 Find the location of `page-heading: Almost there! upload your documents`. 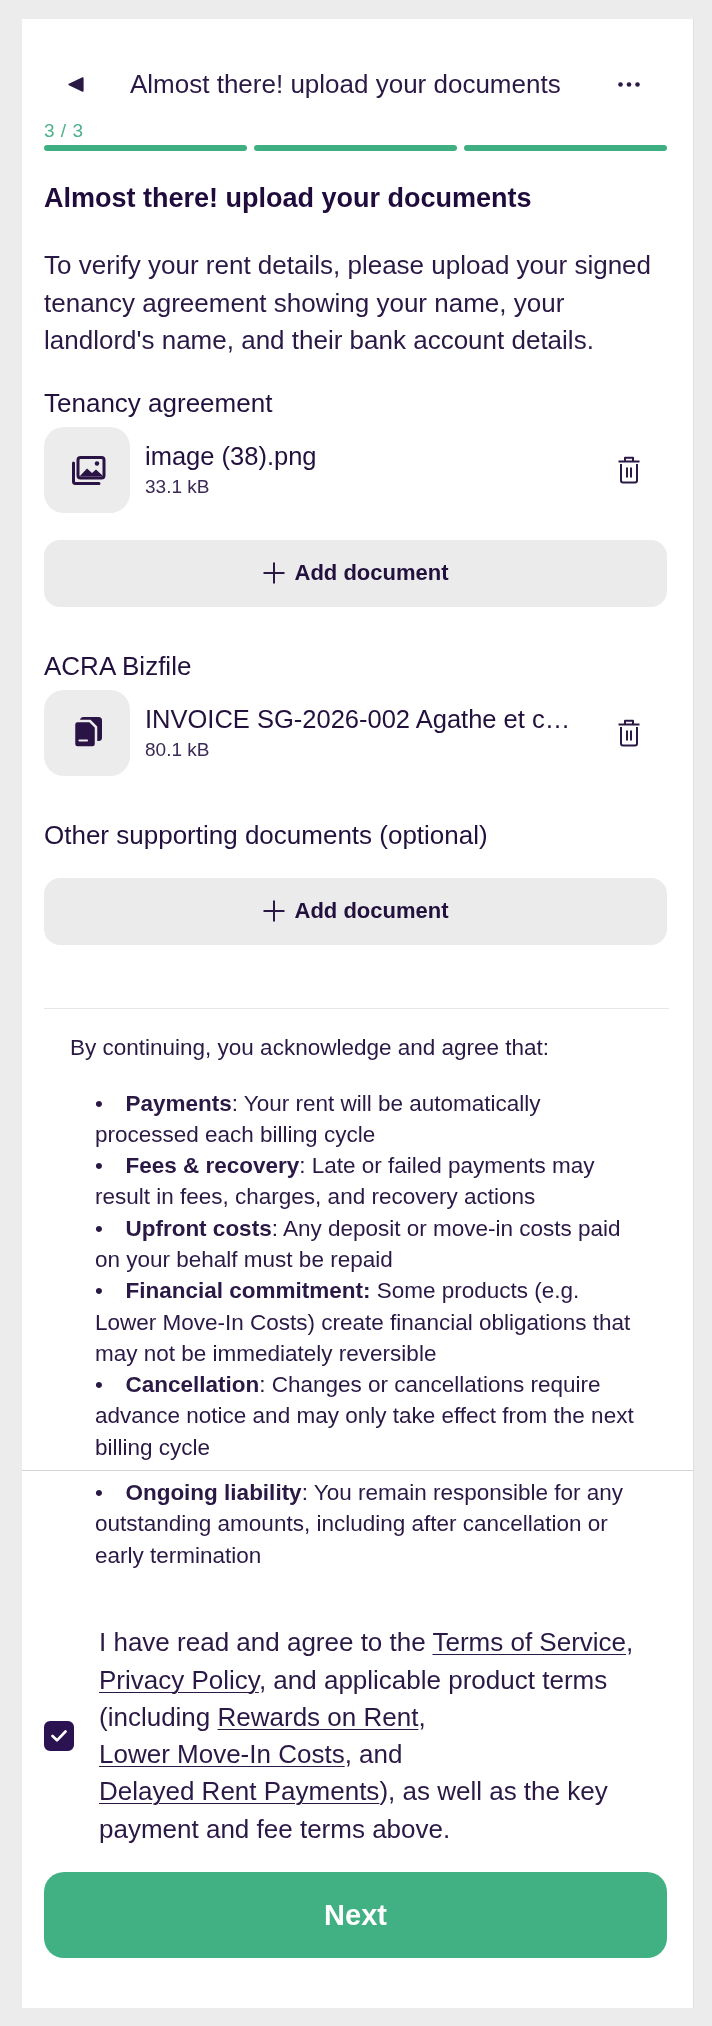

page-heading: Almost there! upload your documents is located at coordinates (288, 198).